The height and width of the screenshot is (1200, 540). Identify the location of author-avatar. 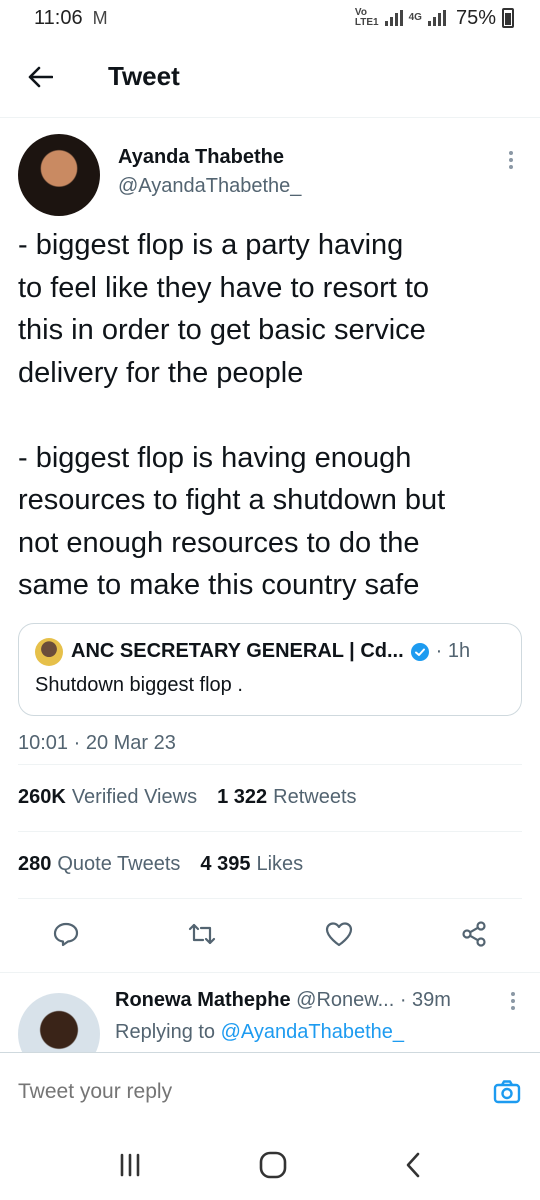
(59, 175).